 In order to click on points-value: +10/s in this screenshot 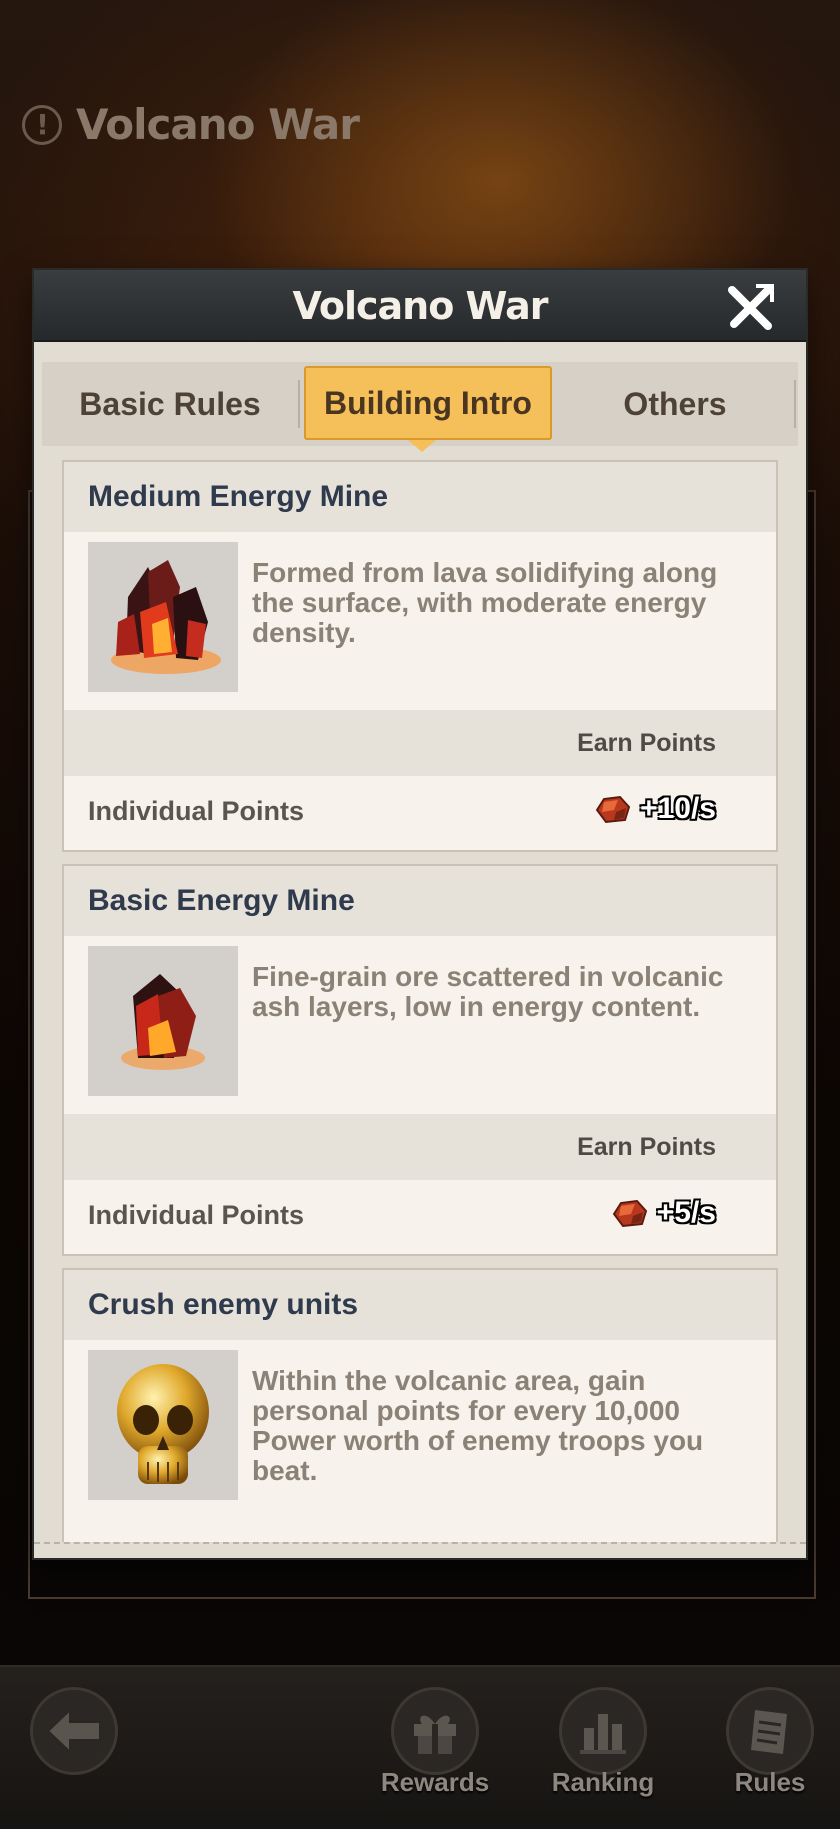, I will do `click(655, 809)`.